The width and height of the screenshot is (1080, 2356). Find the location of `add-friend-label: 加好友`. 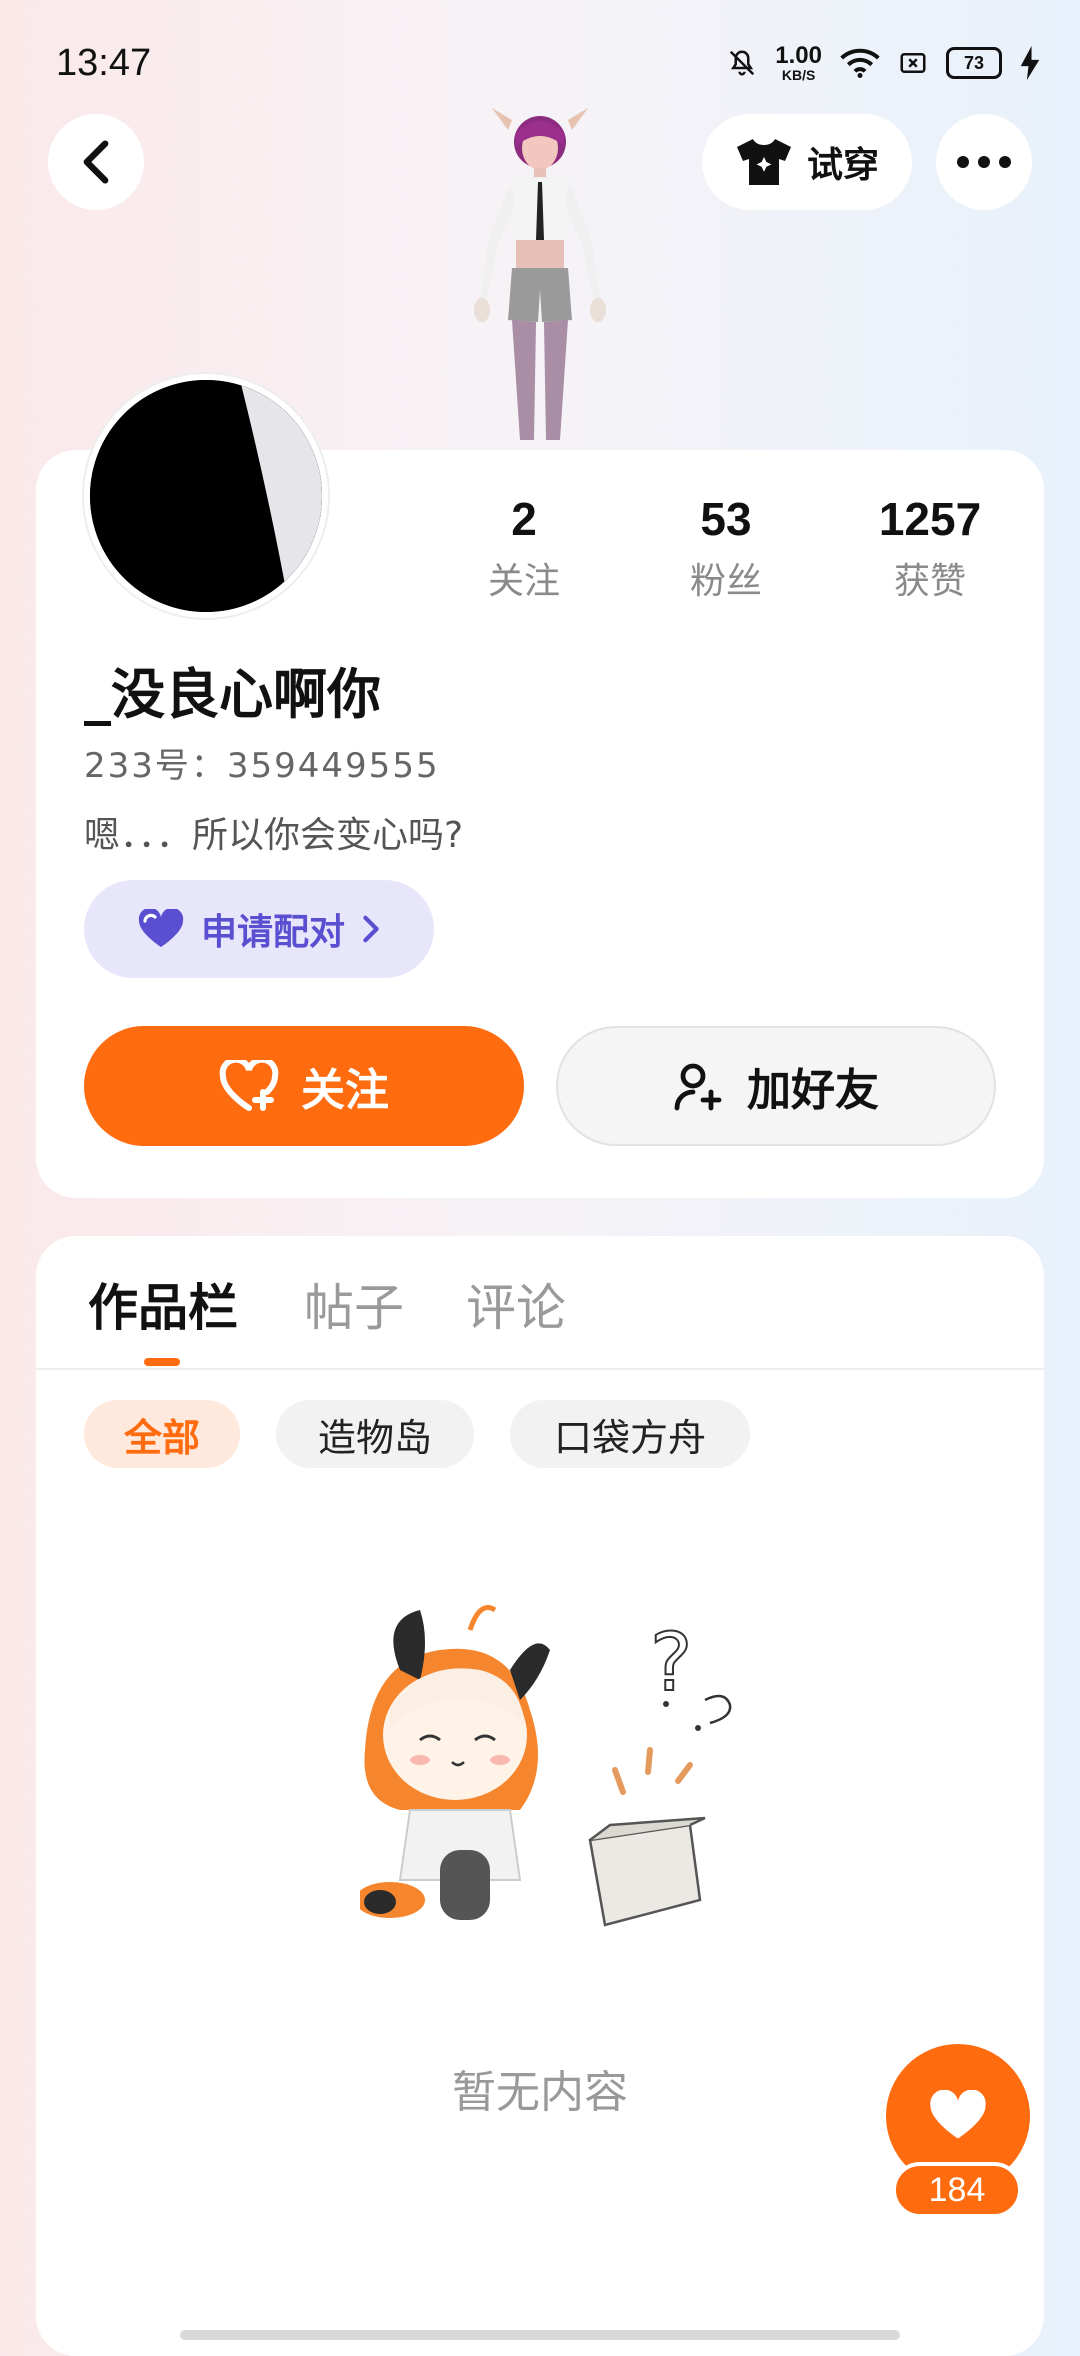

add-friend-label: 加好友 is located at coordinates (813, 1090).